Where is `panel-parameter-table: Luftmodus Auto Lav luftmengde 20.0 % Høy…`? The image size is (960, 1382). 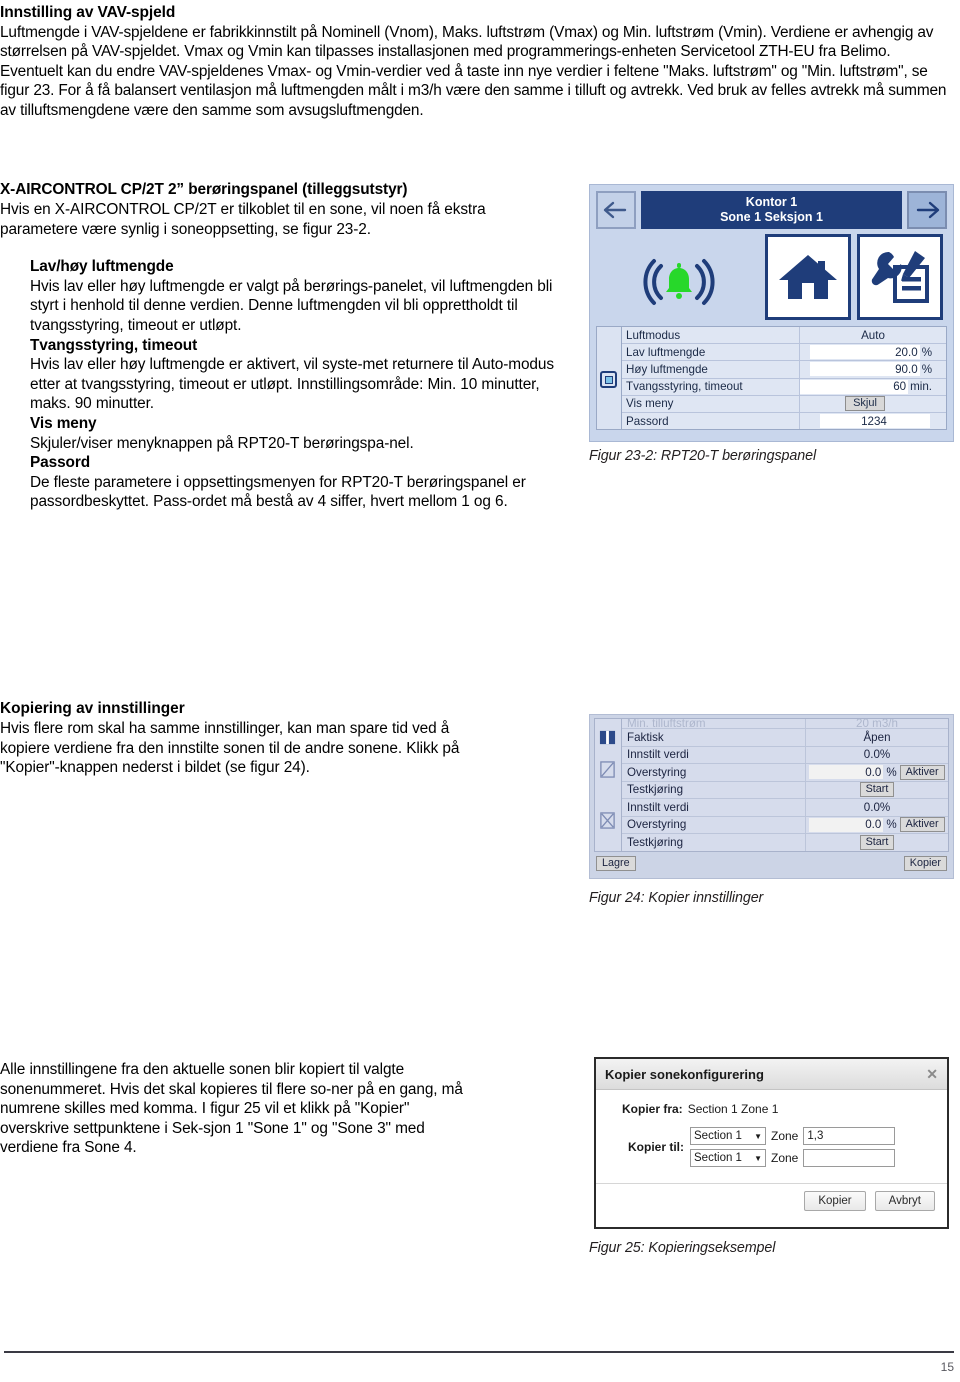
panel-parameter-table: Luftmodus Auto Lav luftmengde 20.0 % Høy… is located at coordinates (771, 378).